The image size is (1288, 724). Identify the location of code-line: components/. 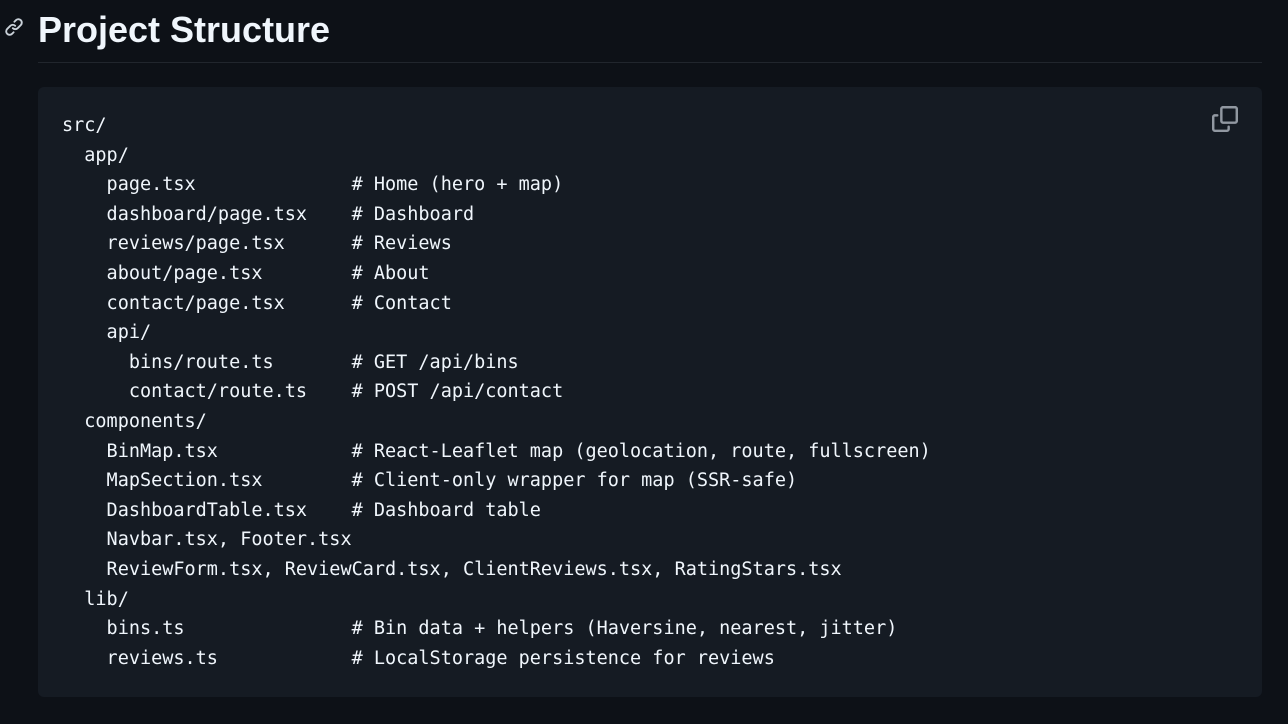
(134, 421).